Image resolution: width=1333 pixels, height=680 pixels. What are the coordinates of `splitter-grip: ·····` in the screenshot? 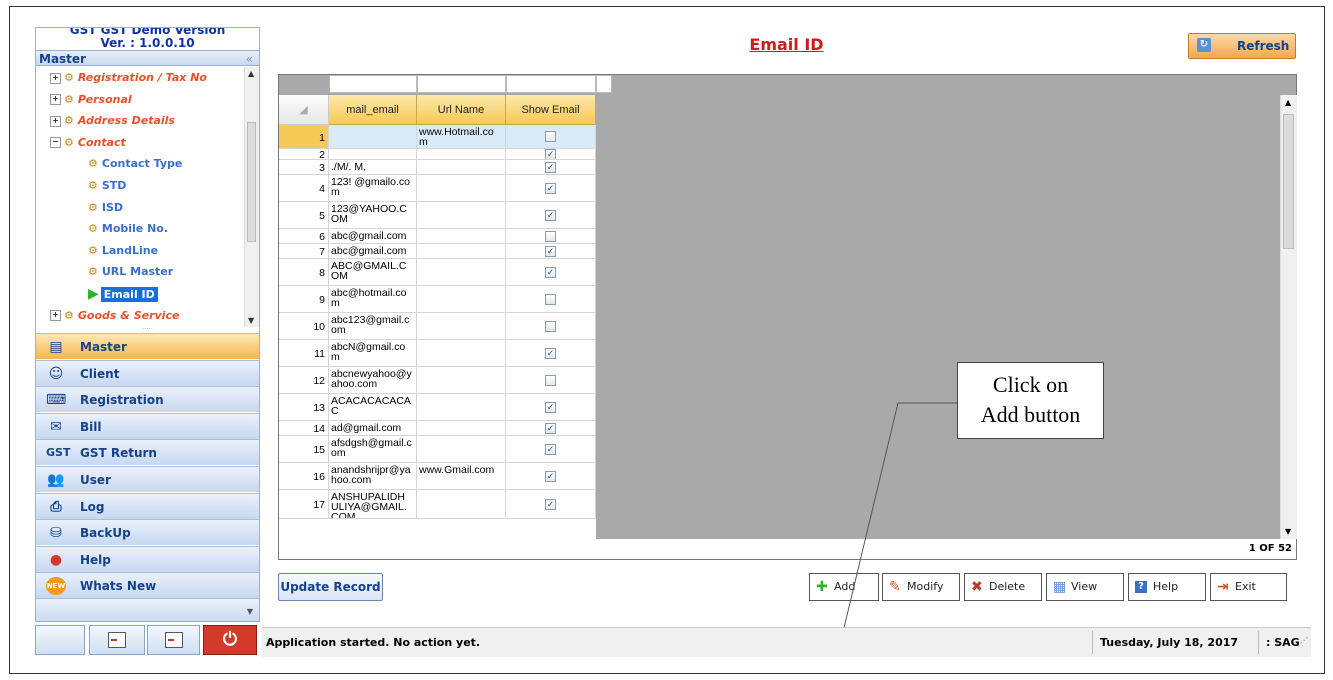 It's located at (147, 329).